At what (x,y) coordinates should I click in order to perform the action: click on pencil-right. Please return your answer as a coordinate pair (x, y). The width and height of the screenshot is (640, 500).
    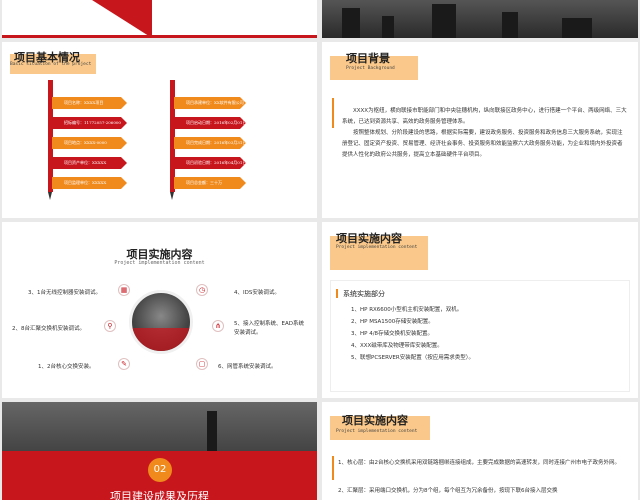
    Looking at the image, I should click on (172, 136).